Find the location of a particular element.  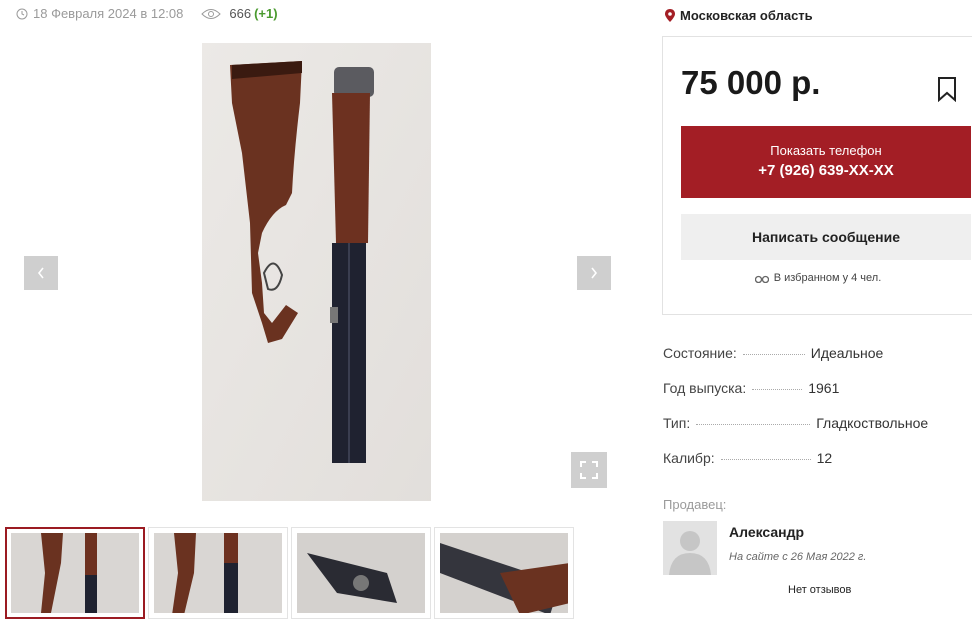

chevron-left-icon is located at coordinates (40, 273).